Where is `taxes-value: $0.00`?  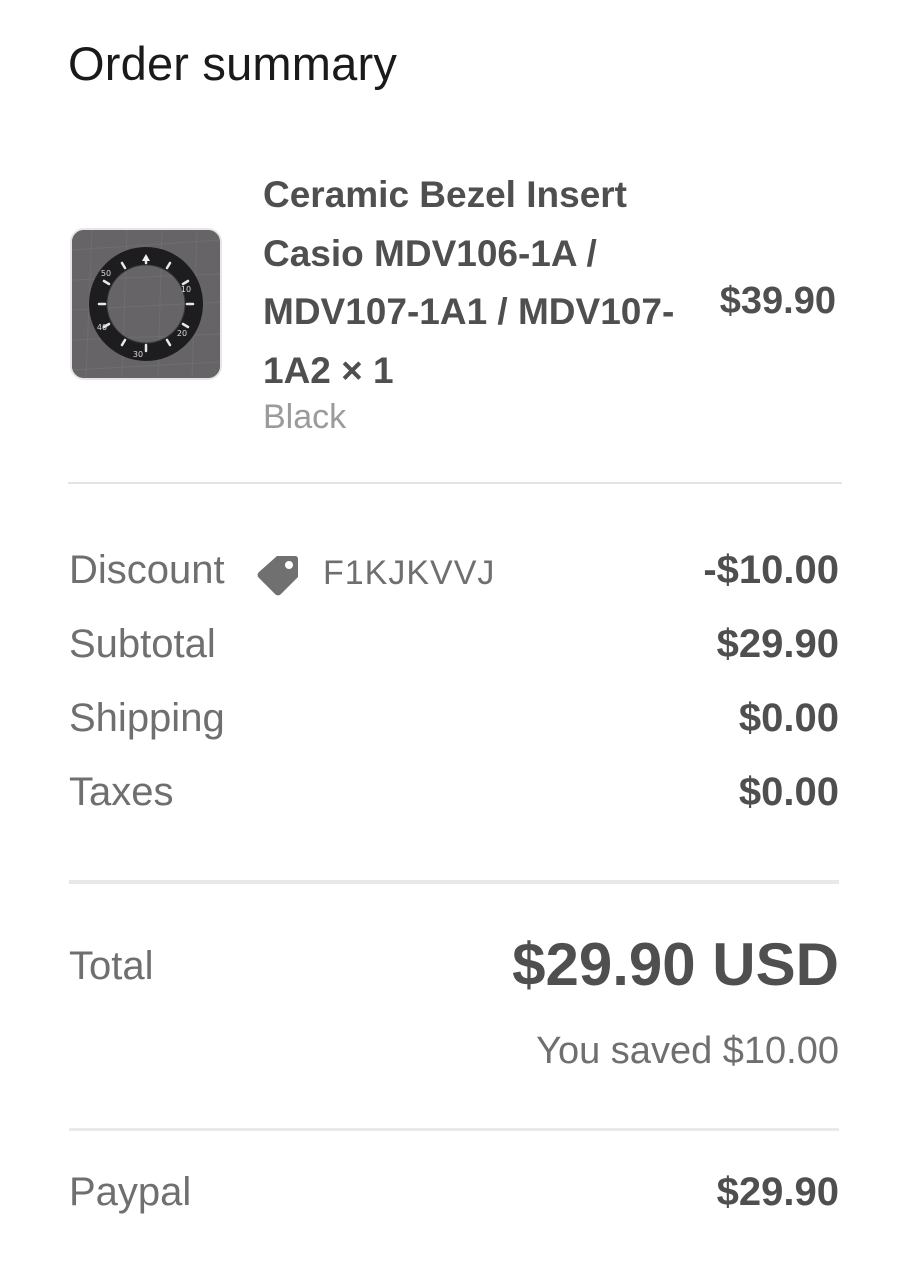 taxes-value: $0.00 is located at coordinates (788, 792).